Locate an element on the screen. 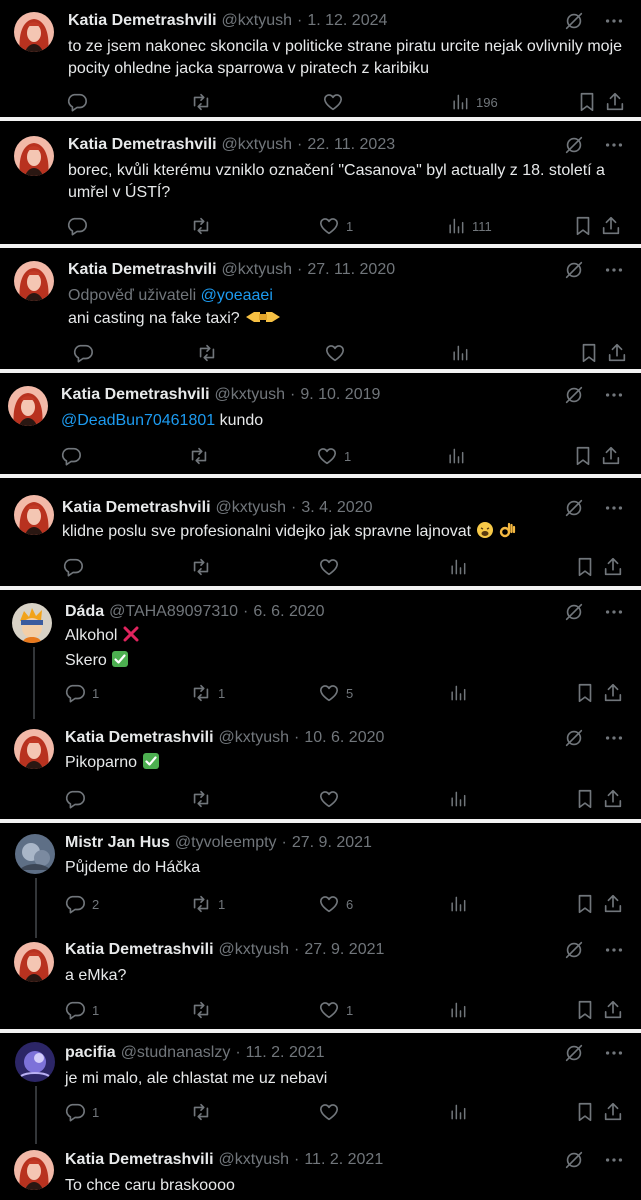 Image resolution: width=641 pixels, height=1200 pixels. tweet-date: 11. 2. 2021 is located at coordinates (343, 1160).